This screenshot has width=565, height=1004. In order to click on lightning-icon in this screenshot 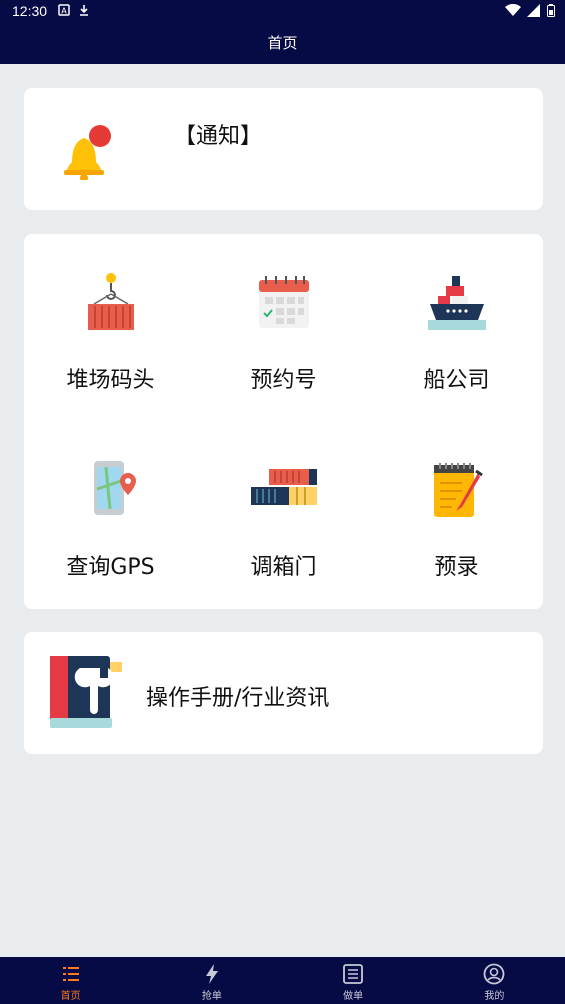, I will do `click(211, 974)`.